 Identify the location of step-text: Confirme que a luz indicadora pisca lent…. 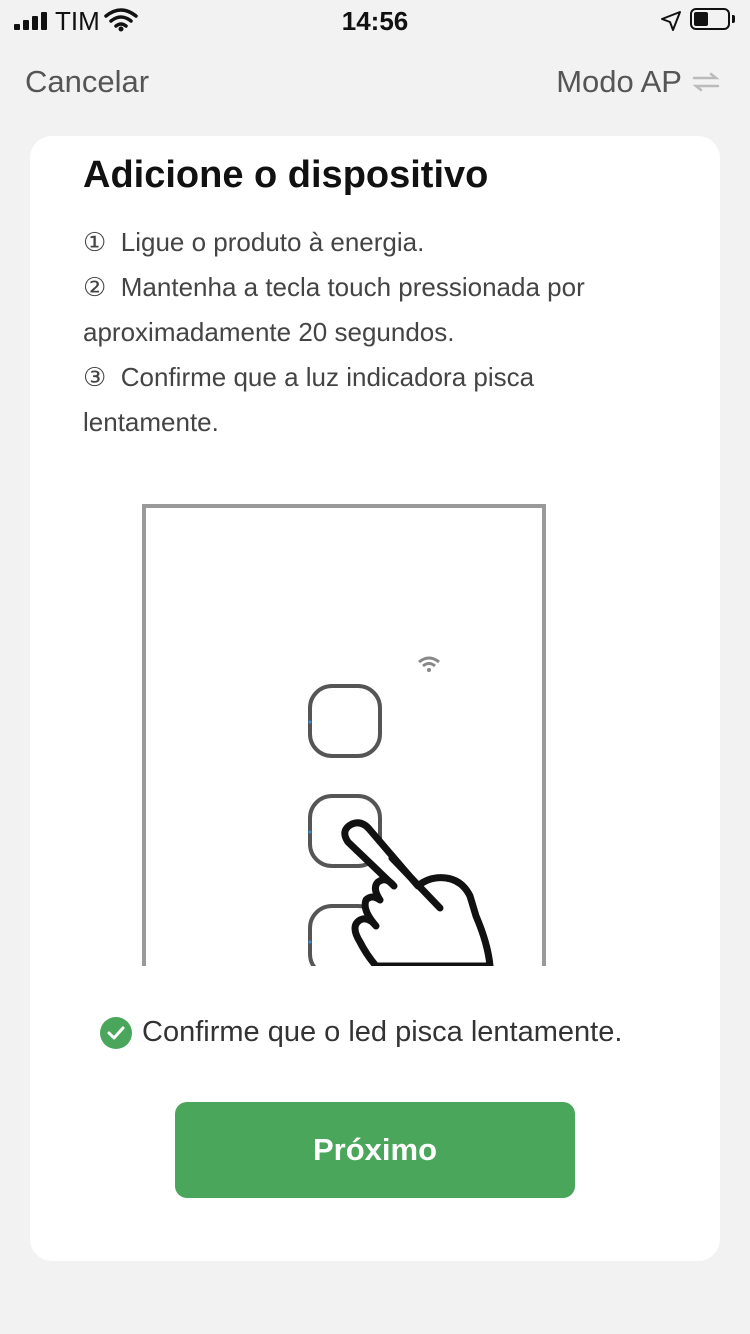
(309, 399).